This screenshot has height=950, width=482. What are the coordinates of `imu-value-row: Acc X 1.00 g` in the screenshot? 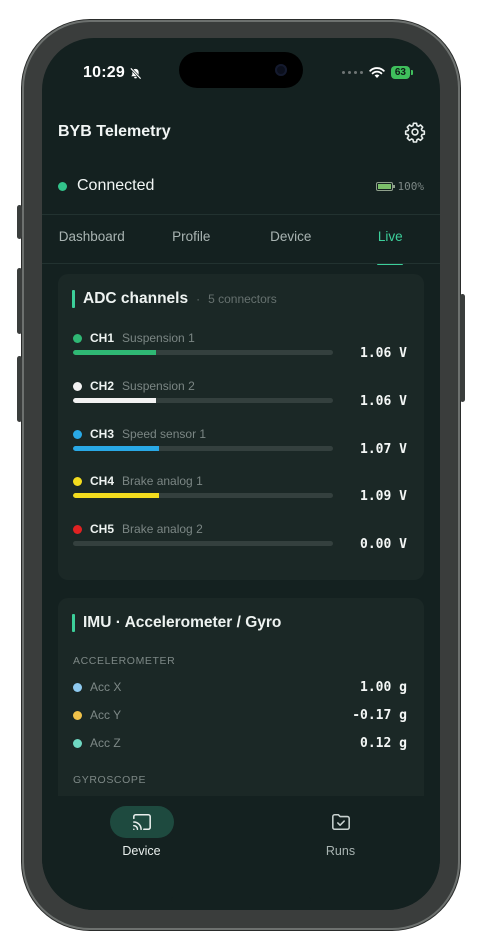 It's located at (241, 687).